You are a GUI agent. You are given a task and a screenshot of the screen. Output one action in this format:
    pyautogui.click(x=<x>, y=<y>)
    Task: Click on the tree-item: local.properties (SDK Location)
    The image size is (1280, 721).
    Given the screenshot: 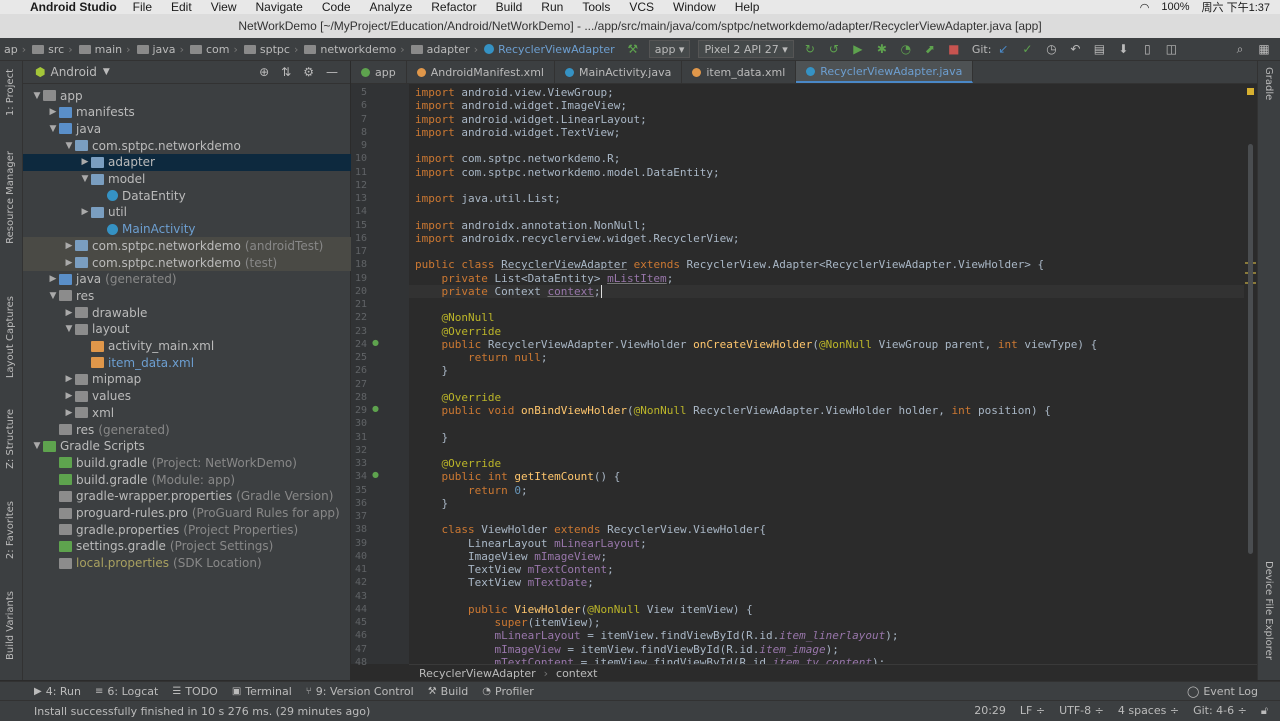 What is the action you would take?
    pyautogui.click(x=198, y=563)
    